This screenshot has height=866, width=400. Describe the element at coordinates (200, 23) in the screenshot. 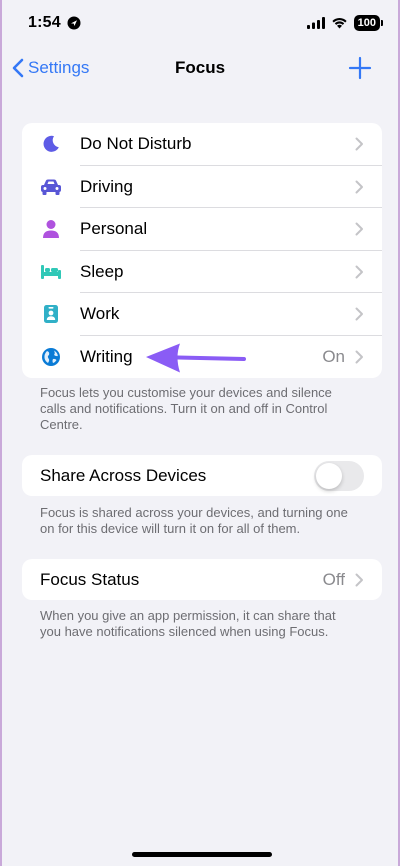

I see `status-bar: 1:54 100` at that location.